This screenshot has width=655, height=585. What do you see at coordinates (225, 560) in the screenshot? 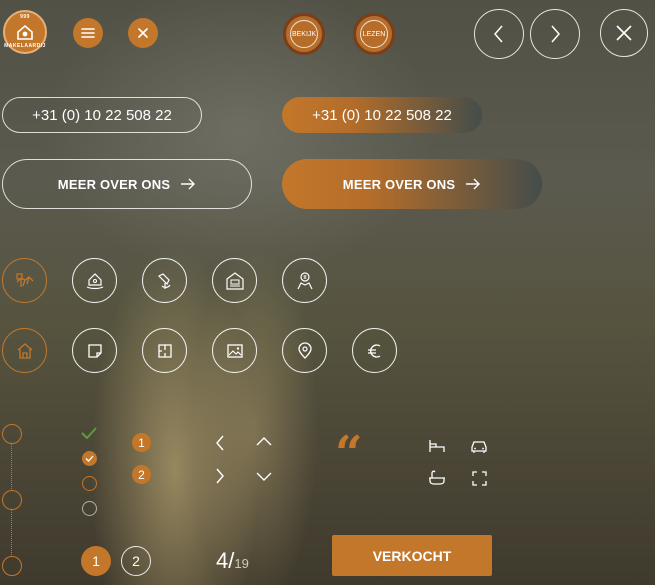
I see `slide-counter-current: 4/` at bounding box center [225, 560].